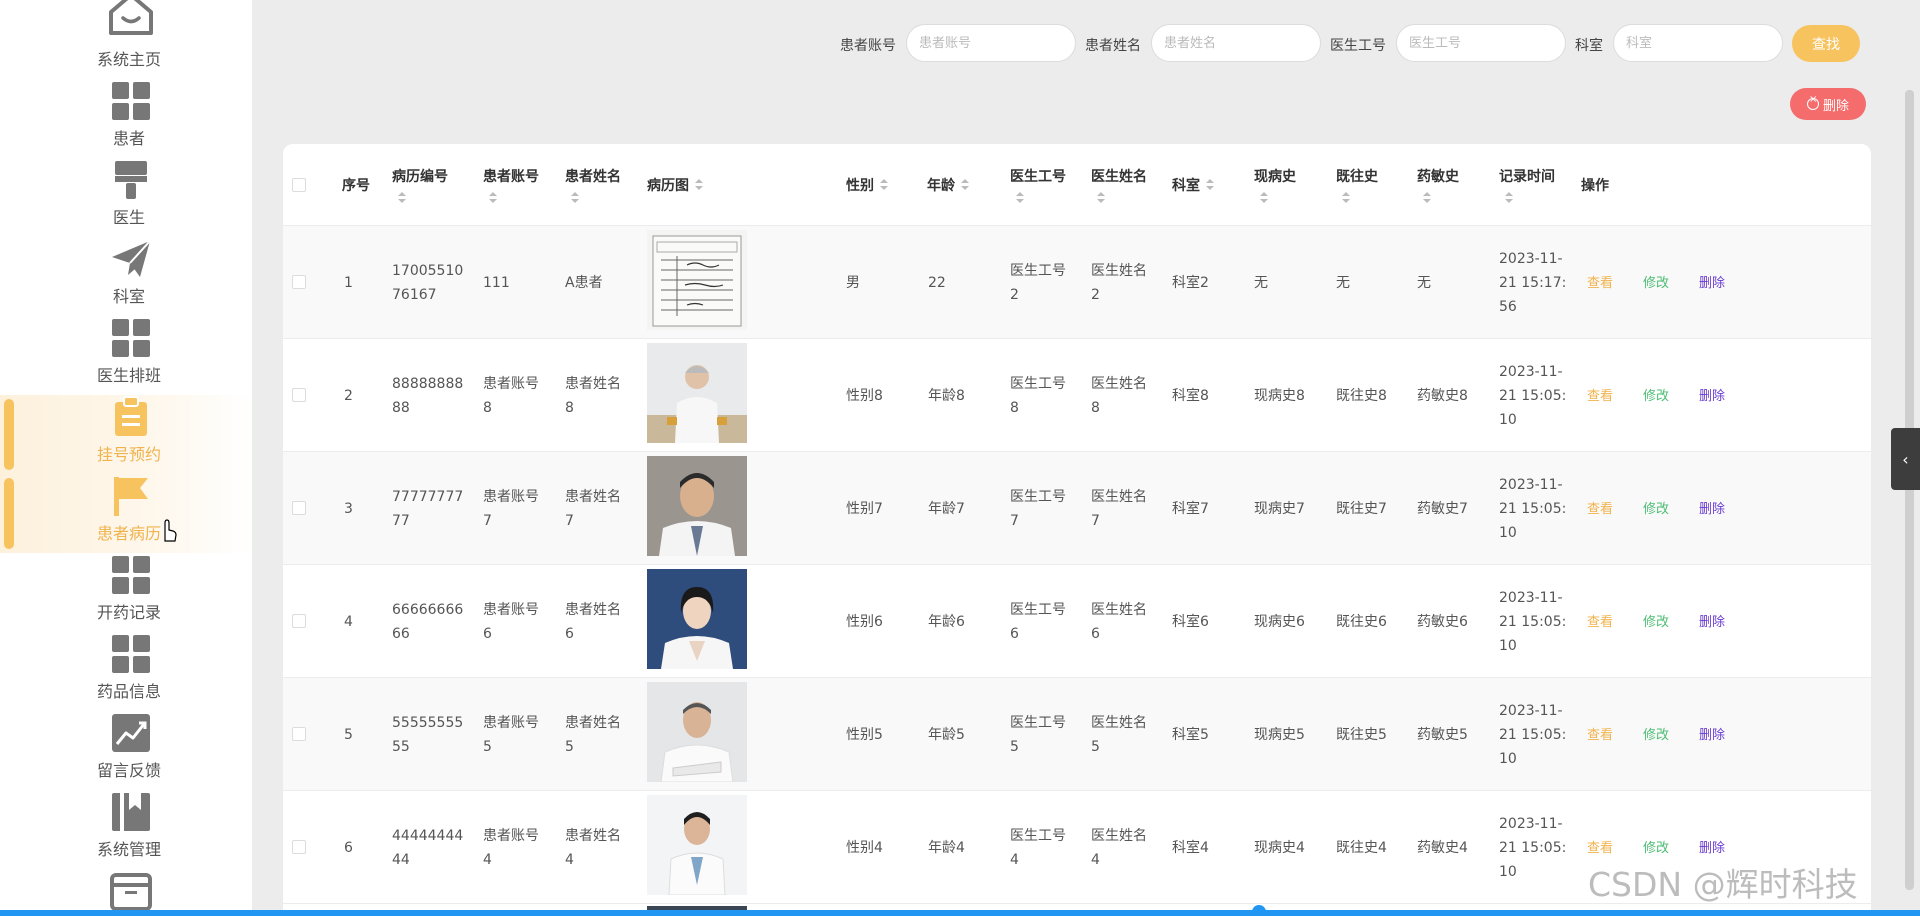 Image resolution: width=1920 pixels, height=916 pixels. What do you see at coordinates (1508, 871) in the screenshot?
I see `cell-line: 10` at bounding box center [1508, 871].